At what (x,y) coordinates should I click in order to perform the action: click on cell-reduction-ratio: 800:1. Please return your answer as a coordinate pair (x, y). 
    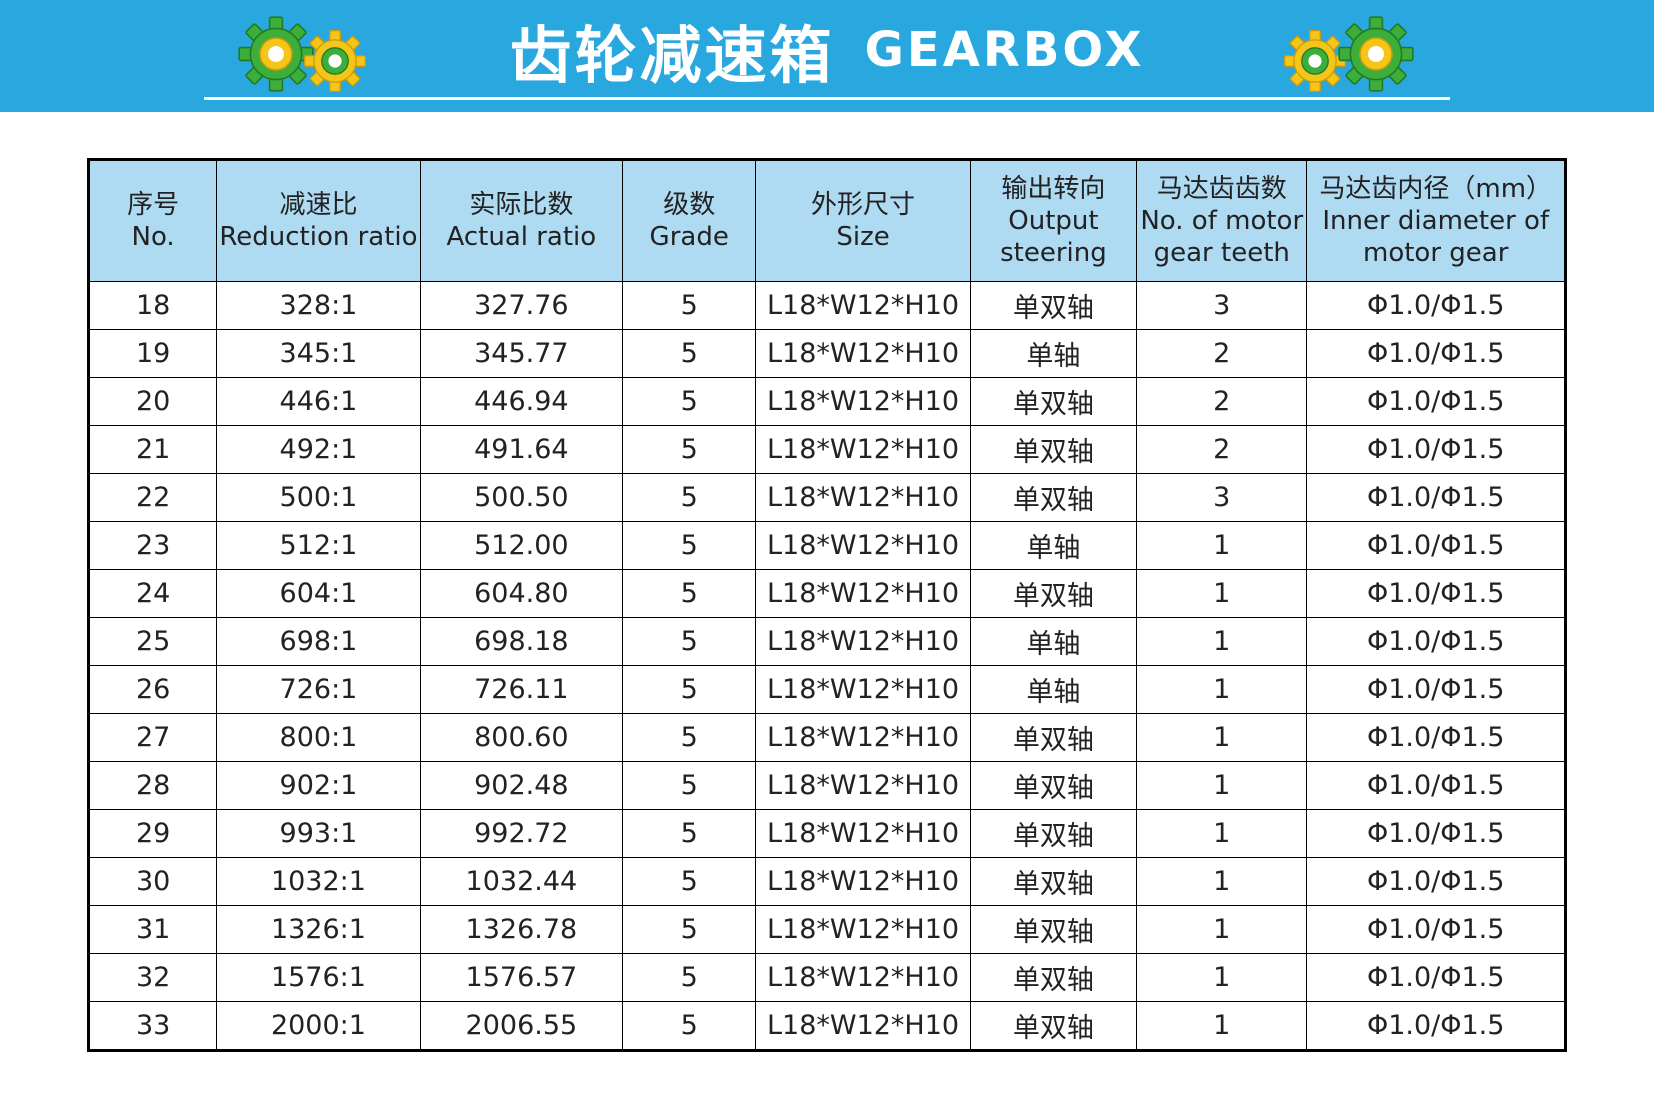
    Looking at the image, I should click on (318, 737).